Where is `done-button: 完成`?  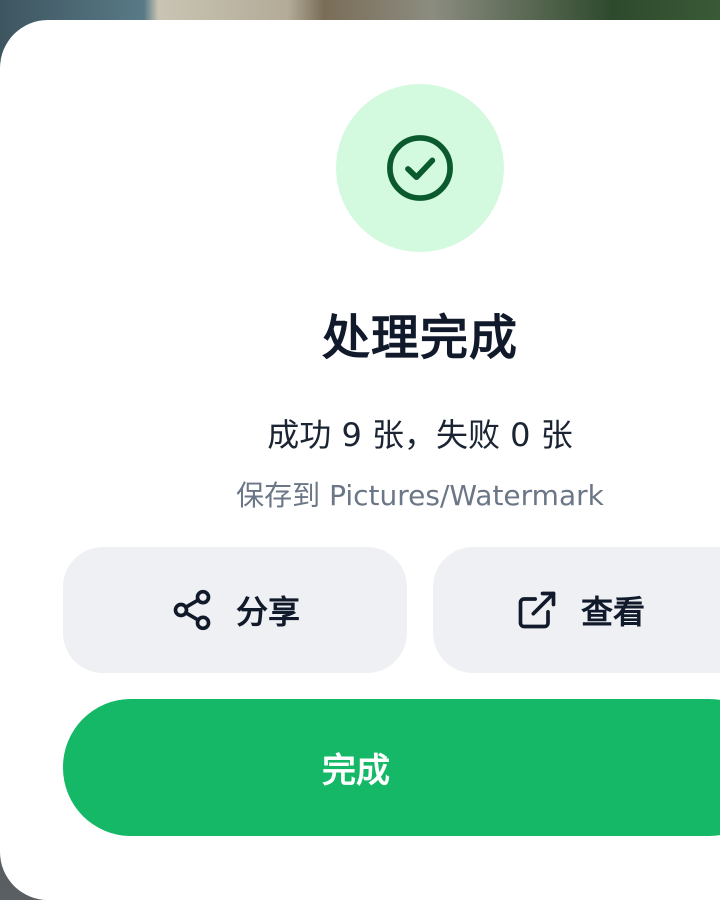 done-button: 完成 is located at coordinates (391, 767).